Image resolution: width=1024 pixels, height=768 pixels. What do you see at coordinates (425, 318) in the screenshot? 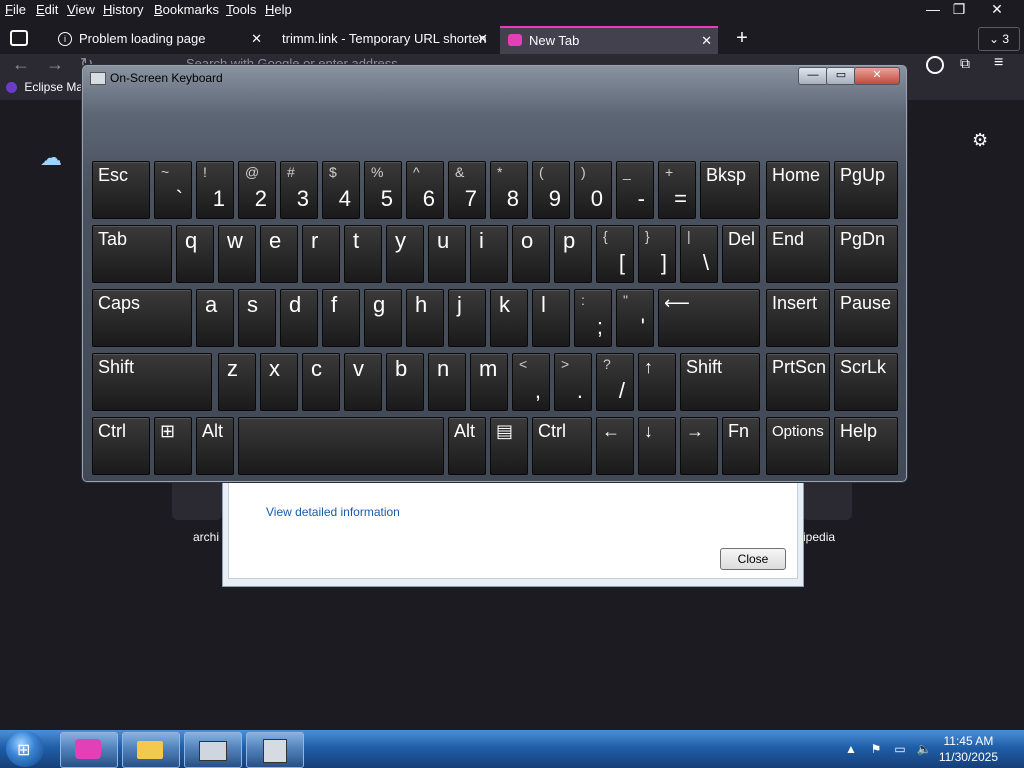
I see `key-h: h` at bounding box center [425, 318].